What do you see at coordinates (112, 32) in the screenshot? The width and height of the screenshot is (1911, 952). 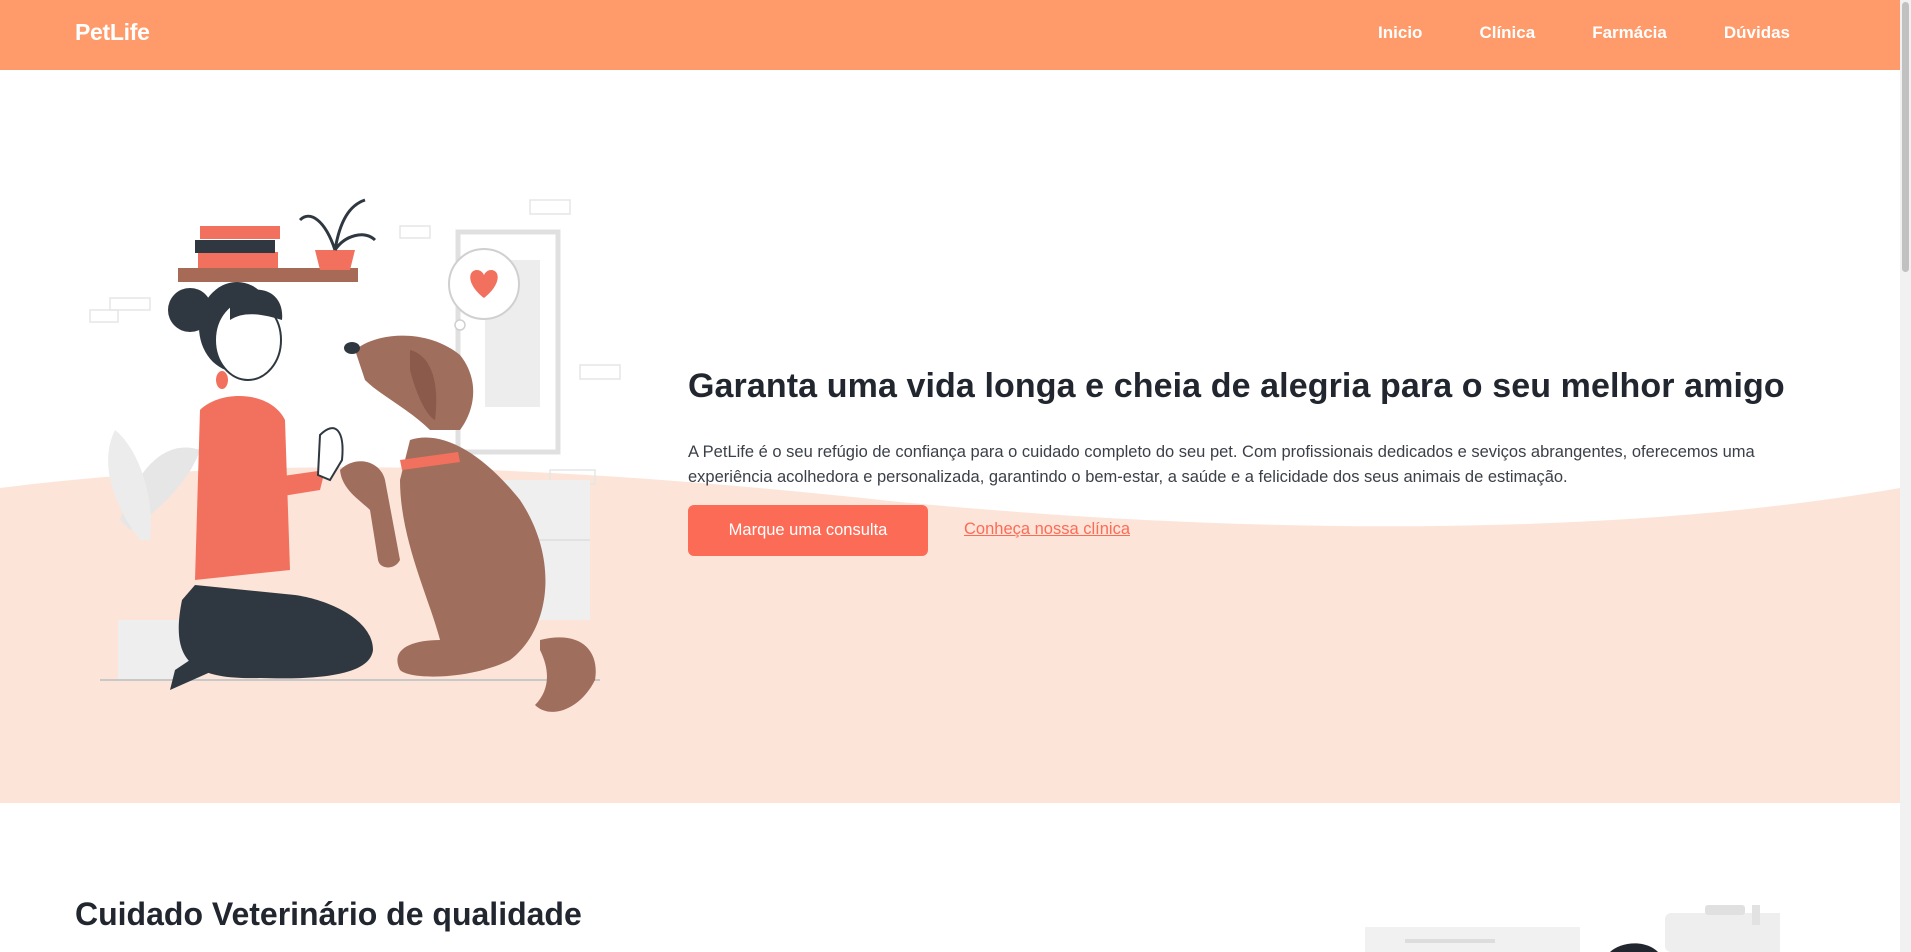 I see `brand-logo: PetLife` at bounding box center [112, 32].